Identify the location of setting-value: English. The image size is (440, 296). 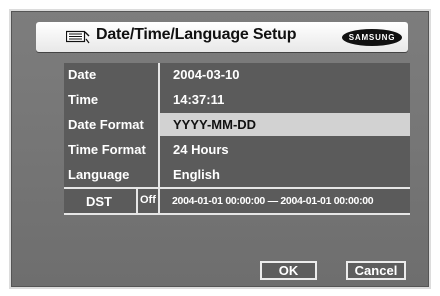
(196, 174).